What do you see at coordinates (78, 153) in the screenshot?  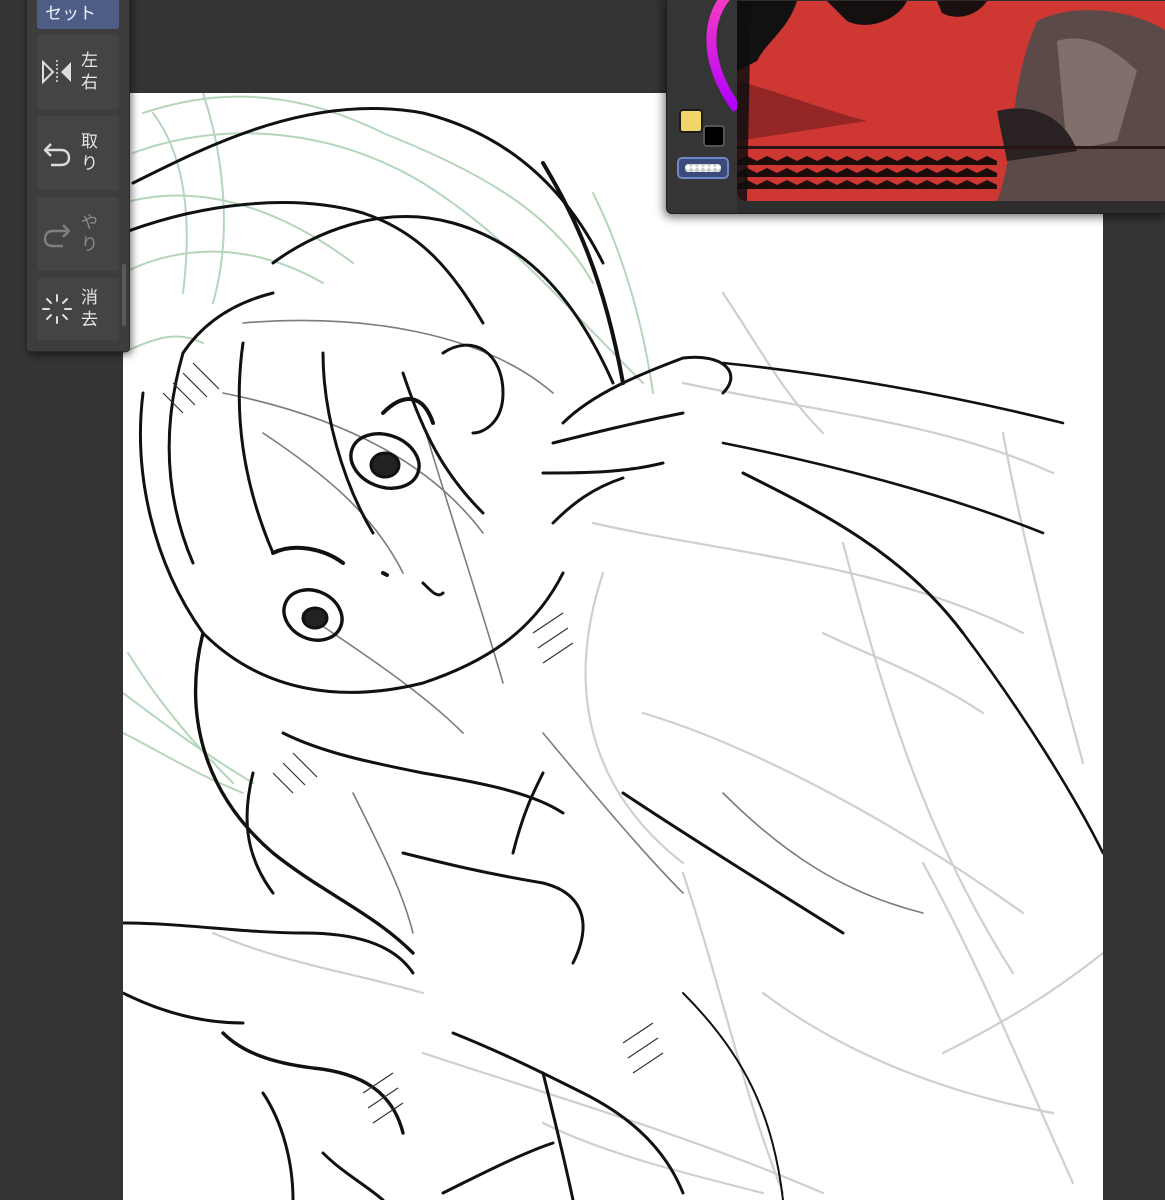 I see `undo-button: 取り` at bounding box center [78, 153].